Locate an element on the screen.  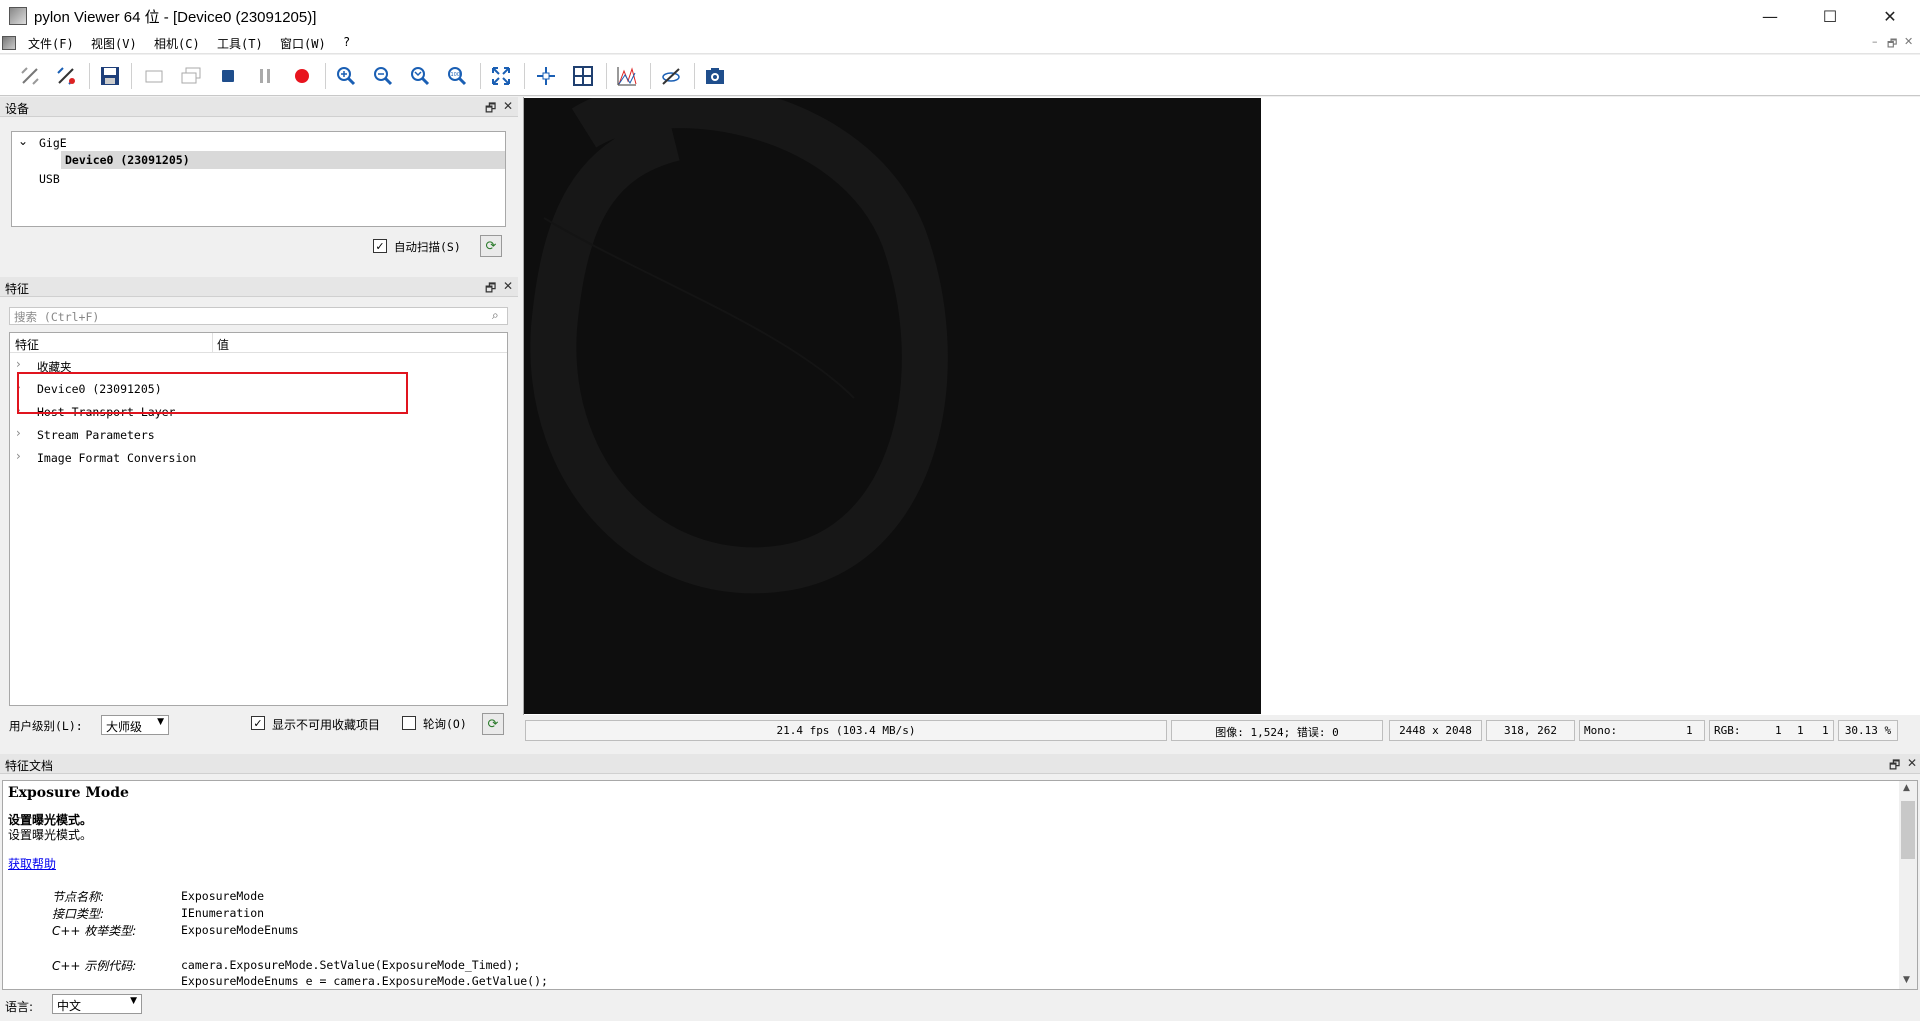
feature-search-input: 搜索 (Ctrl+F) ⌕ is located at coordinates (258, 316).